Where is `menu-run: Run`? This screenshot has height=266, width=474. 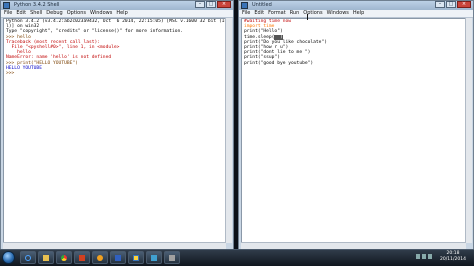
menu-run: Run is located at coordinates (295, 13).